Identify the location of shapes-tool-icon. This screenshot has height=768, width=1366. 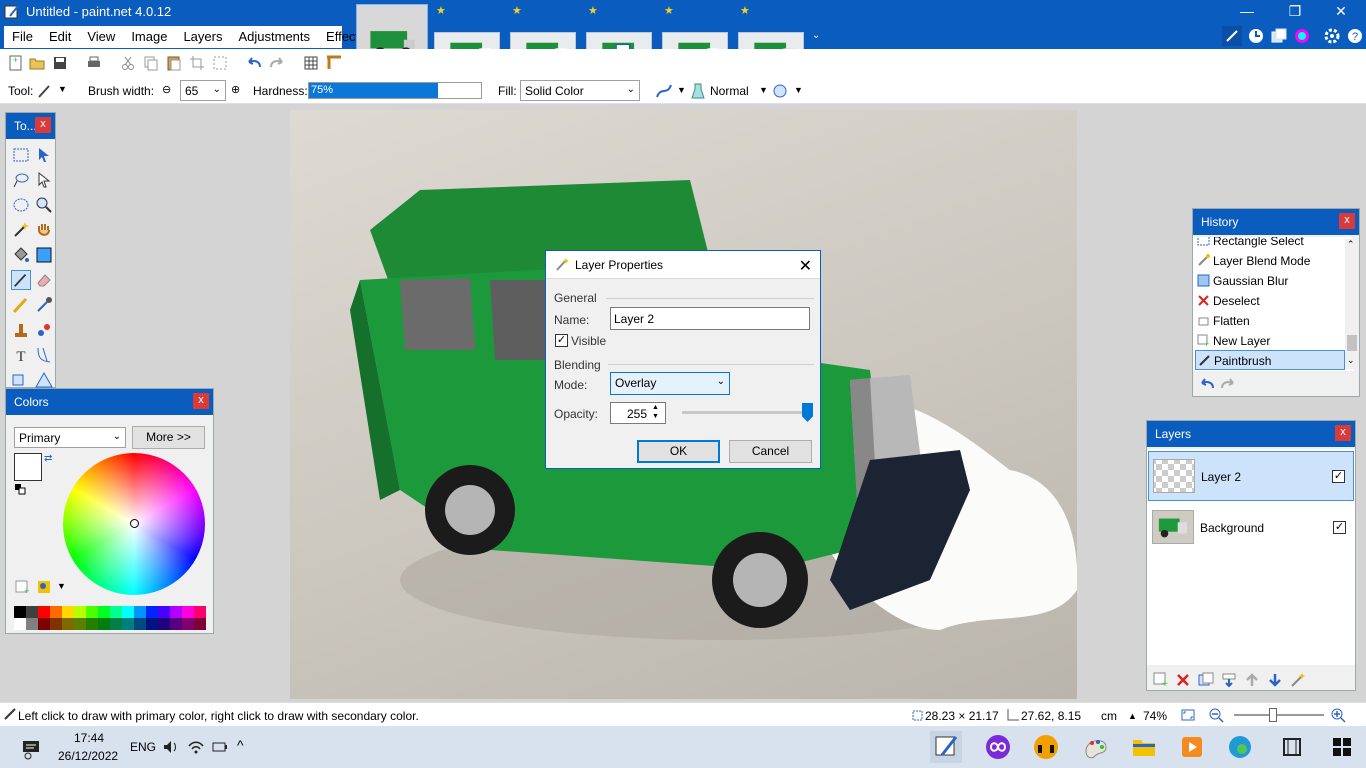
(21, 379).